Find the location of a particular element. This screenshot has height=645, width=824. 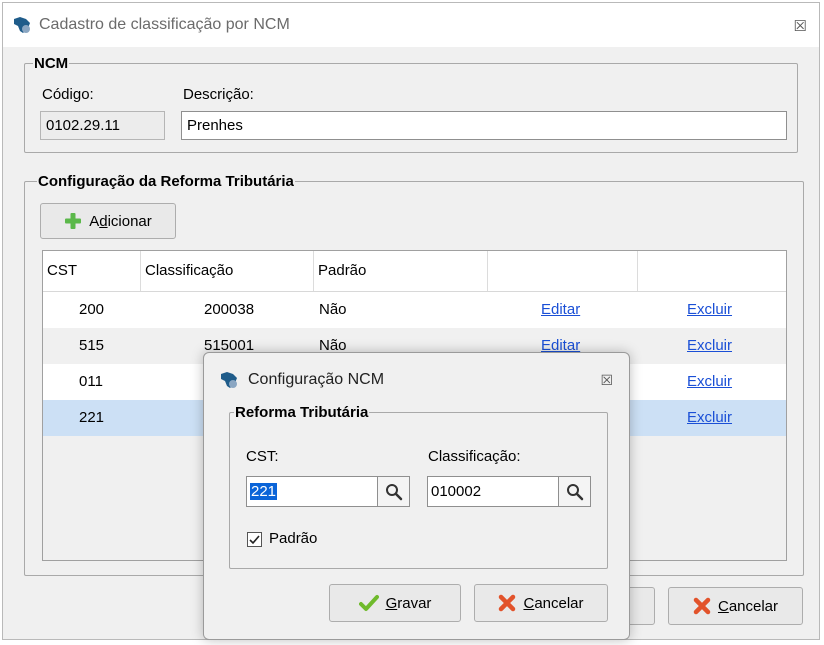

reforma-tributaria-legend: Reforma Tributária is located at coordinates (302, 412).